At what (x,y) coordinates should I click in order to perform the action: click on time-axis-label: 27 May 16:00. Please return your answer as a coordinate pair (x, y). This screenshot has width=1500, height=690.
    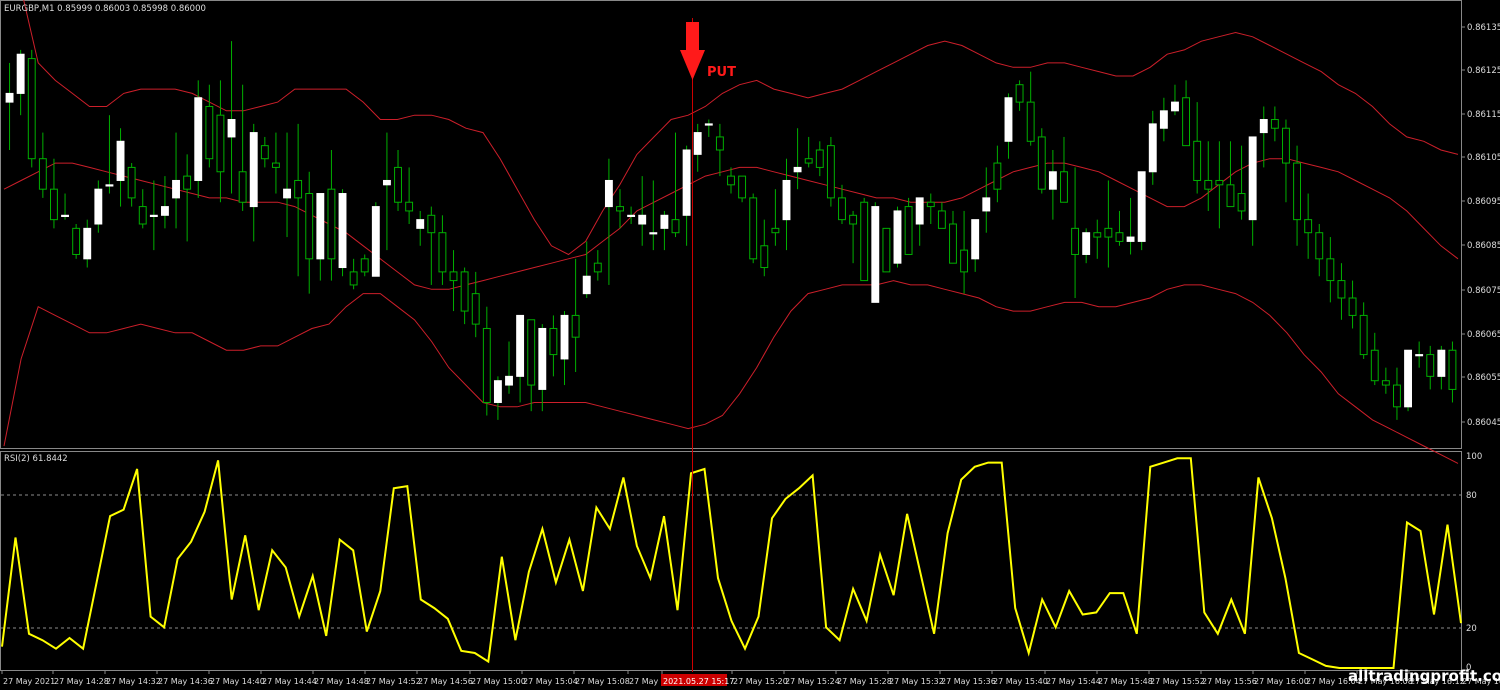
    Looking at the image, I should click on (1281, 681).